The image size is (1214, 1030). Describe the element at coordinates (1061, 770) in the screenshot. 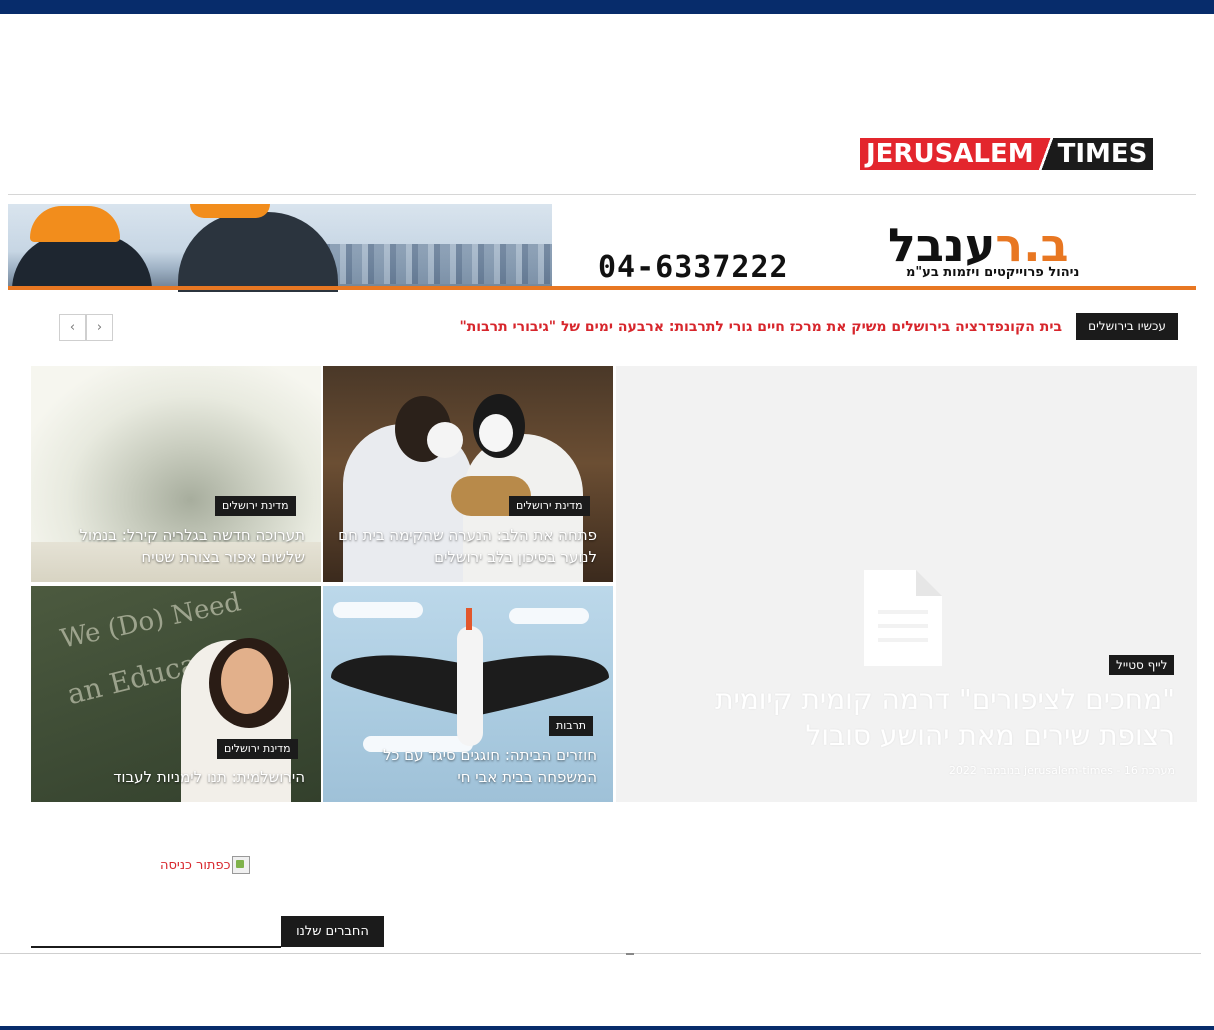

I see `article-meta: מערכת jerusalem-times - 16 בנובמבר 2022` at that location.